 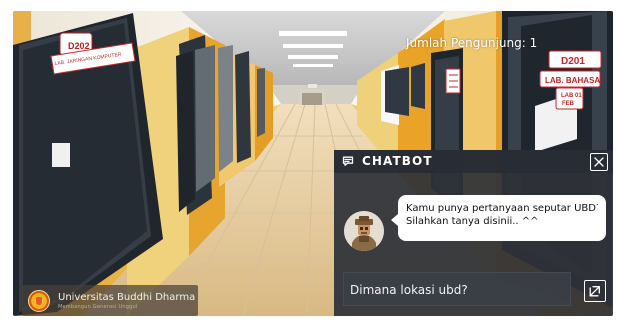 I want to click on message-line-2: Silahkan tanya disinii.. ^^, so click(x=472, y=221).